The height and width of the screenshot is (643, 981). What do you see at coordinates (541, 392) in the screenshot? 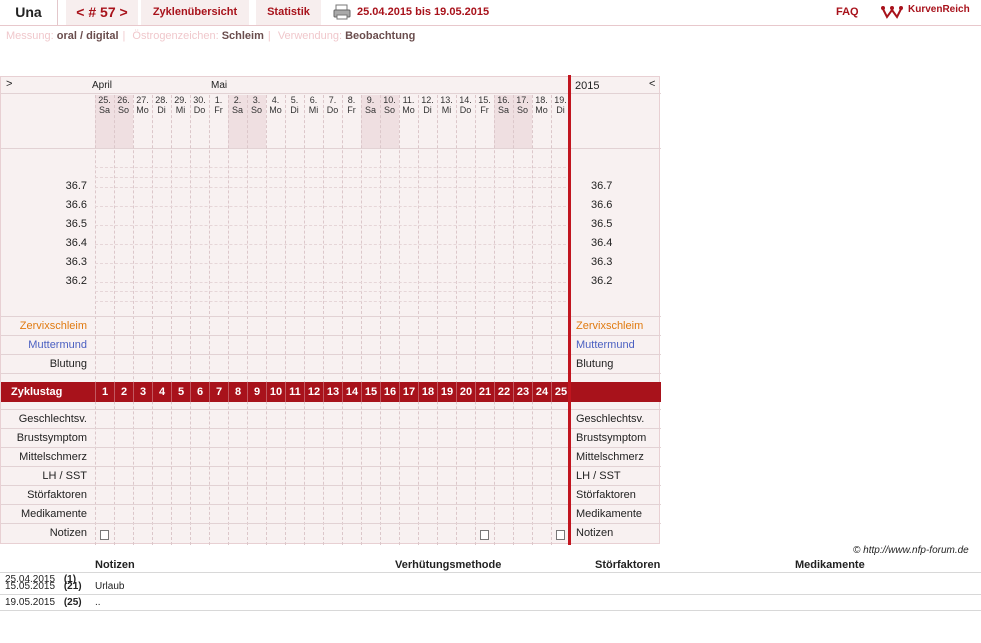
I see `cycle-day-cell: 24` at bounding box center [541, 392].